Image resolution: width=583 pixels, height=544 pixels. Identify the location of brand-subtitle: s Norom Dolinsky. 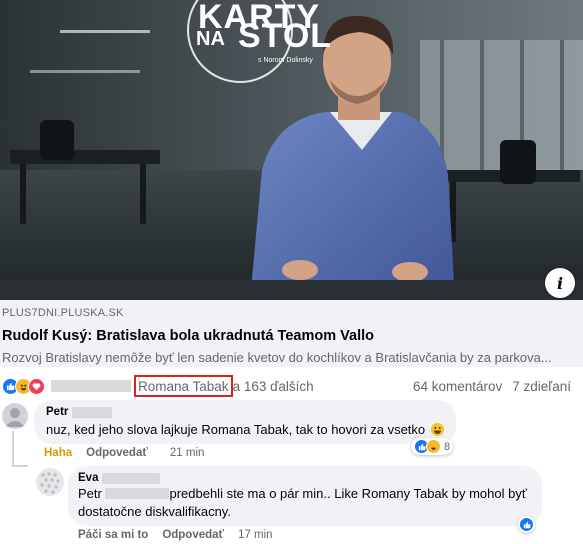
(285, 60).